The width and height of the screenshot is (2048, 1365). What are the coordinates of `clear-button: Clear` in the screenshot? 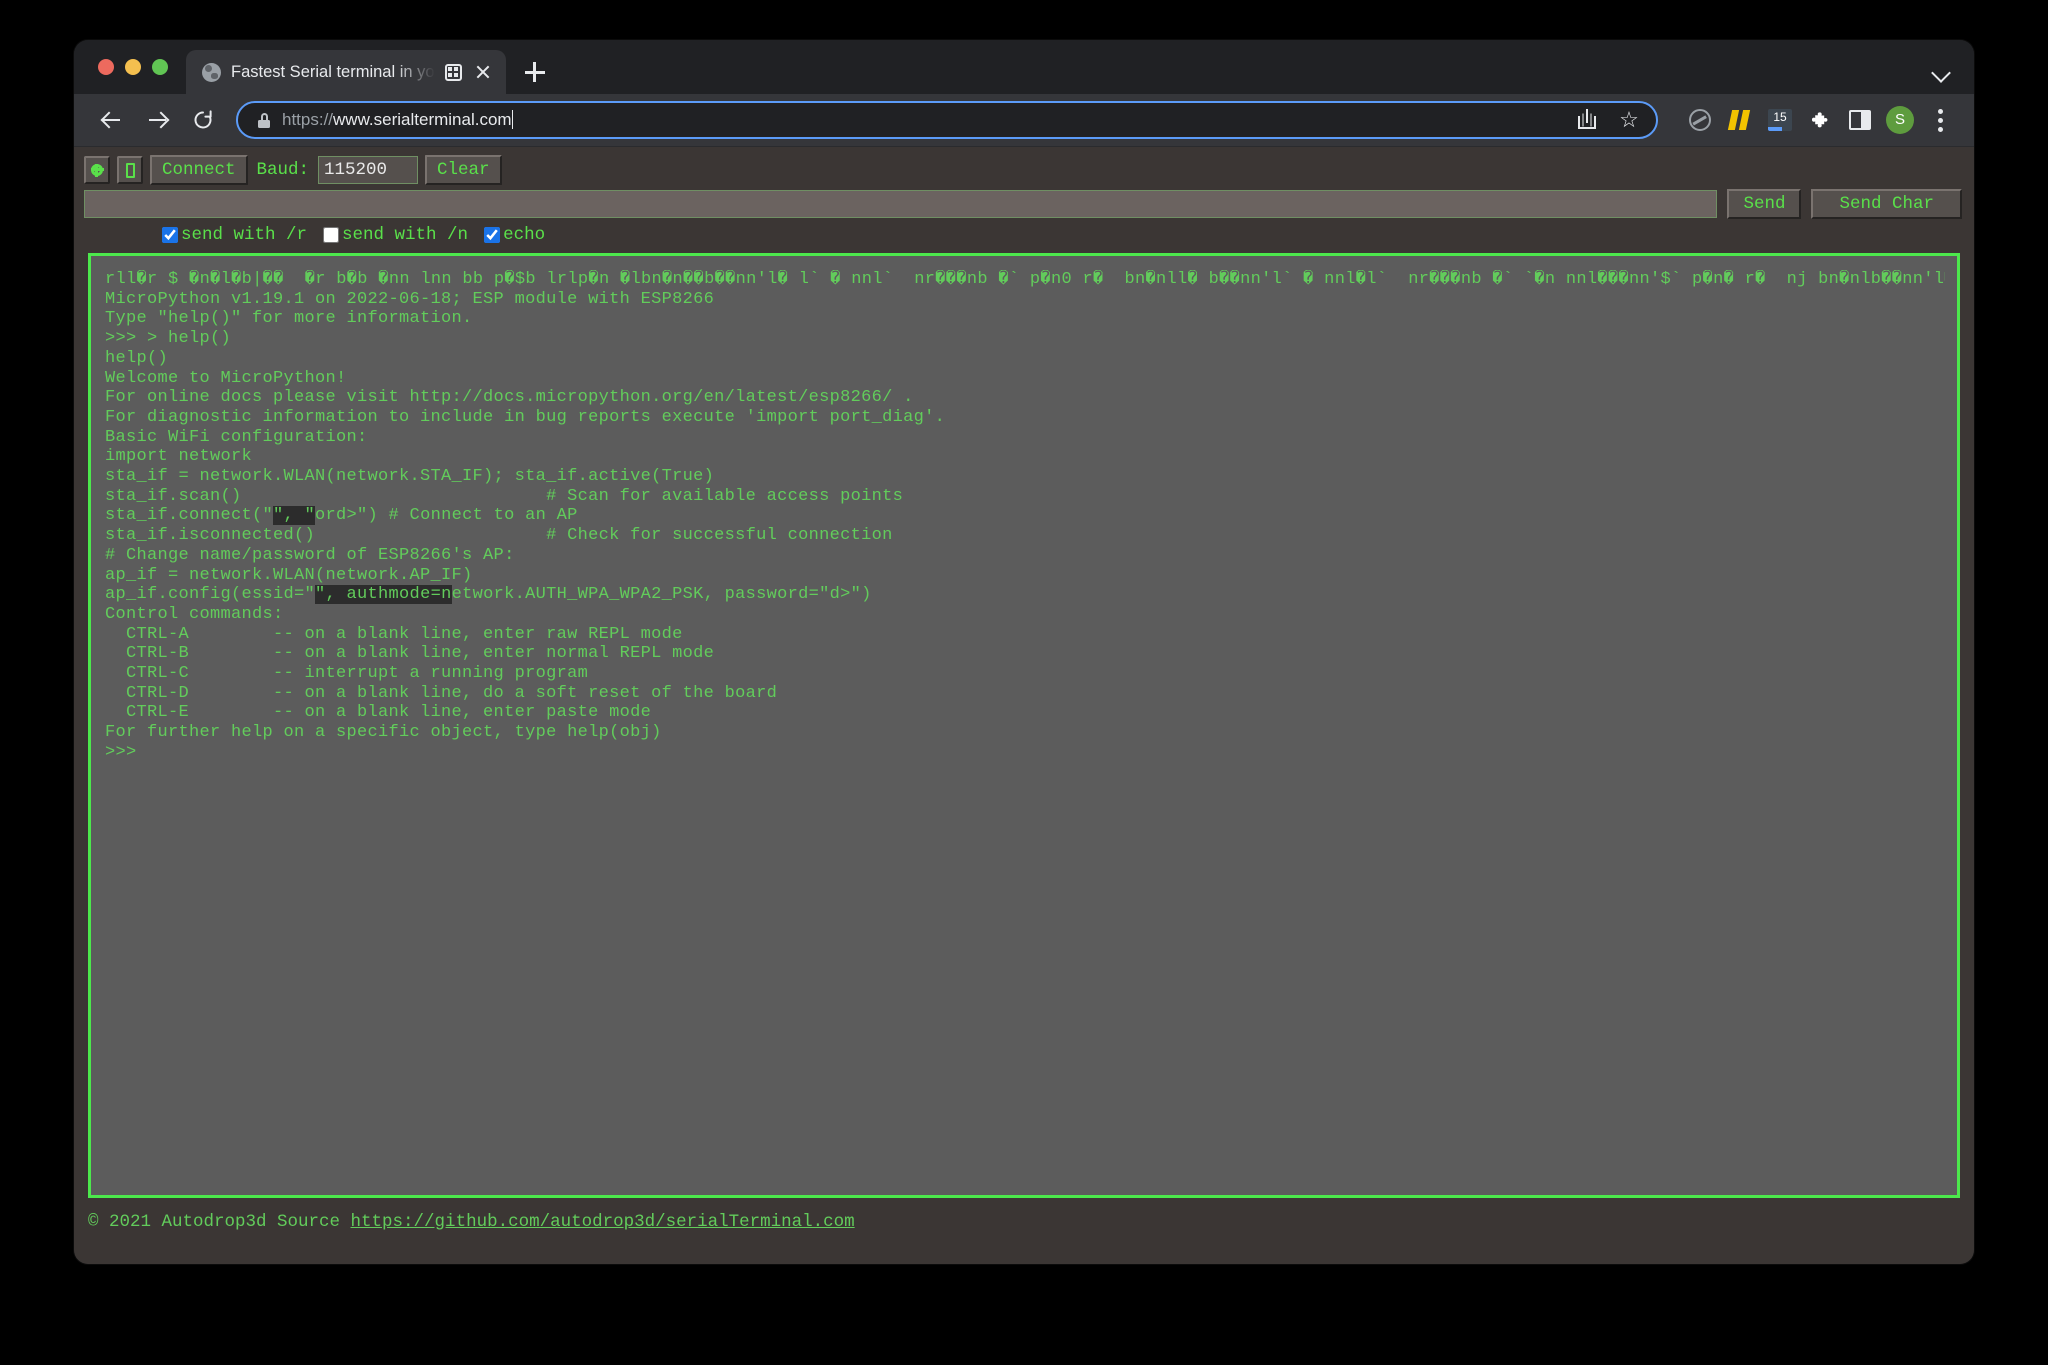 It's located at (463, 170).